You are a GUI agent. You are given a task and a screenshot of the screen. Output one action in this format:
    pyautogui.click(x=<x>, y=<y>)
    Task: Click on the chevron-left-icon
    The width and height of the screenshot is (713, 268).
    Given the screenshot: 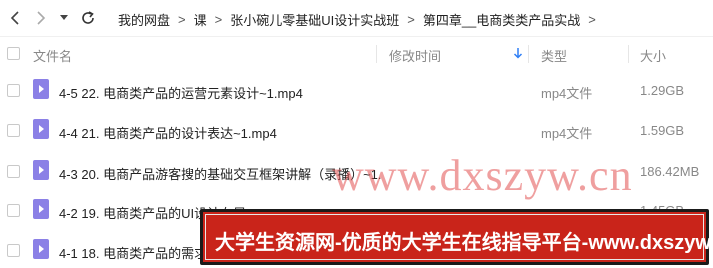 What is the action you would take?
    pyautogui.click(x=15, y=18)
    